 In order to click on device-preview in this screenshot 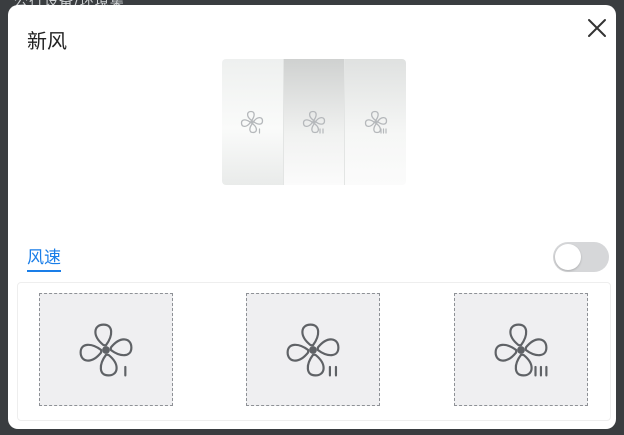, I will do `click(314, 122)`.